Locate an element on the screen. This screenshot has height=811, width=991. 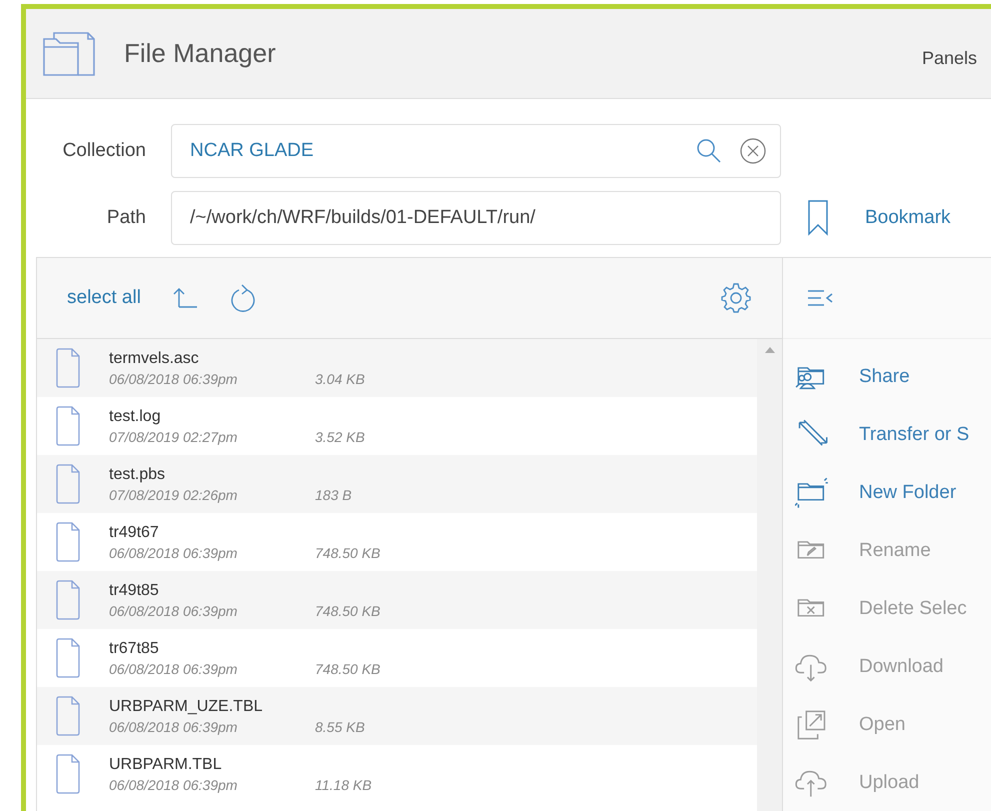
settings-icon is located at coordinates (736, 298).